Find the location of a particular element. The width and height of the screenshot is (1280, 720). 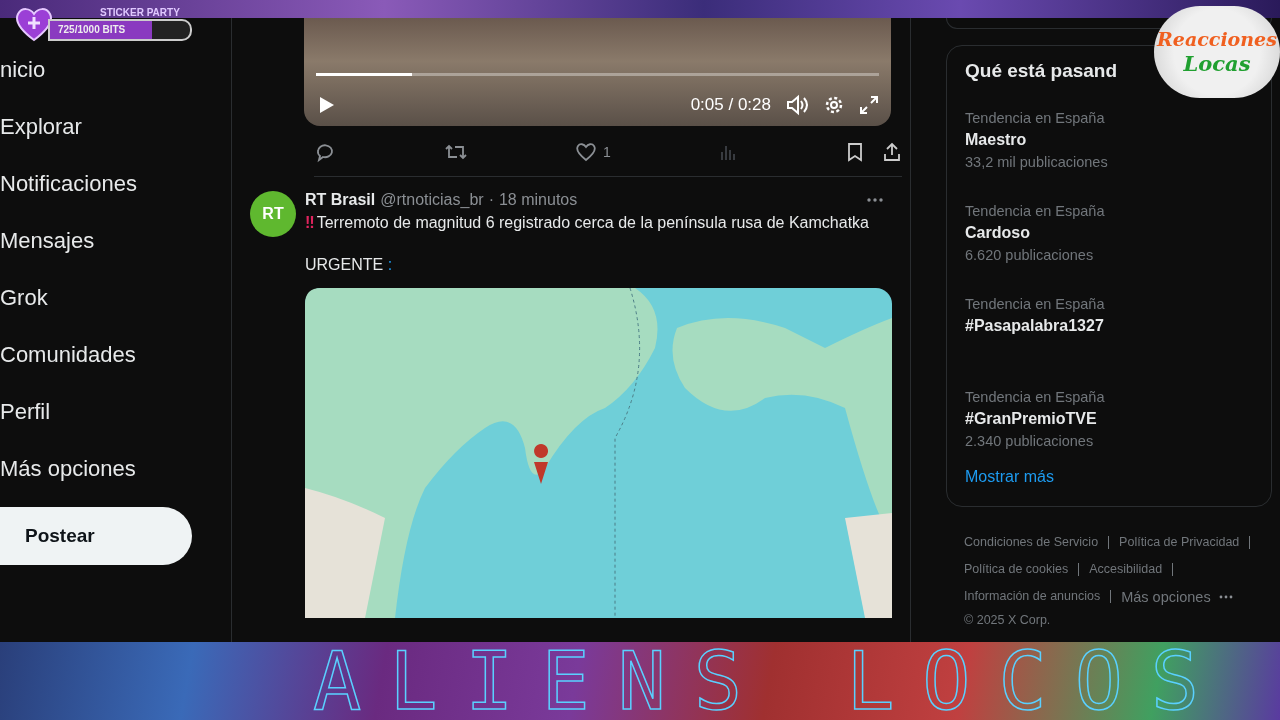

trend-name: #GranPremioTVE is located at coordinates (1109, 419).